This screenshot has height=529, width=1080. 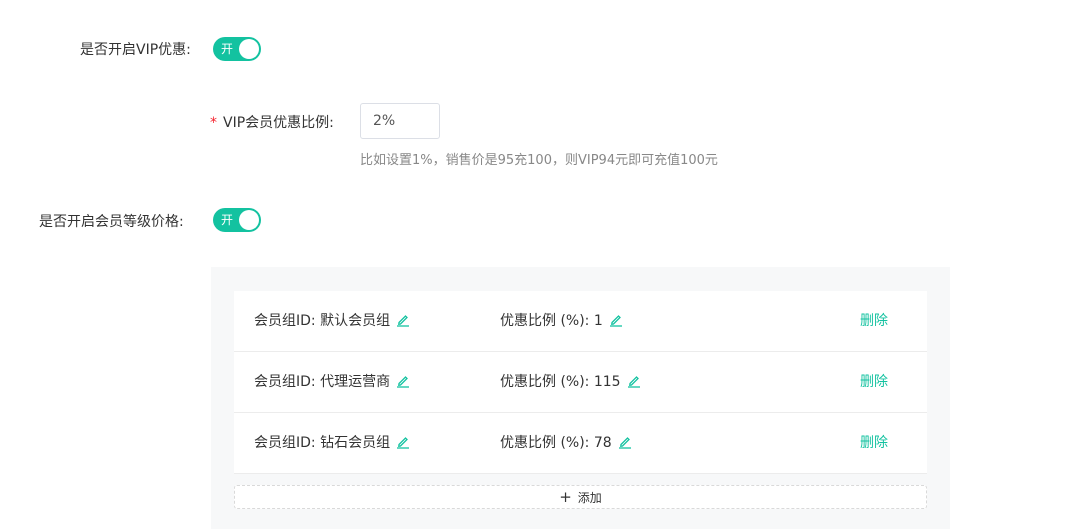 I want to click on group-id-cell: 会员组ID: 代理运营商, so click(x=332, y=383).